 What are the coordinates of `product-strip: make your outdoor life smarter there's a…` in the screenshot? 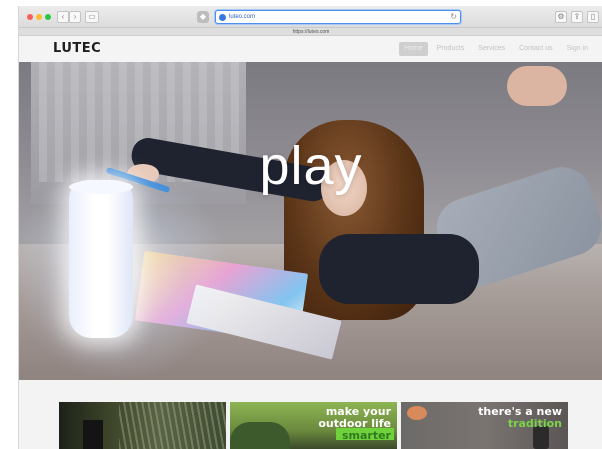 It's located at (310, 414).